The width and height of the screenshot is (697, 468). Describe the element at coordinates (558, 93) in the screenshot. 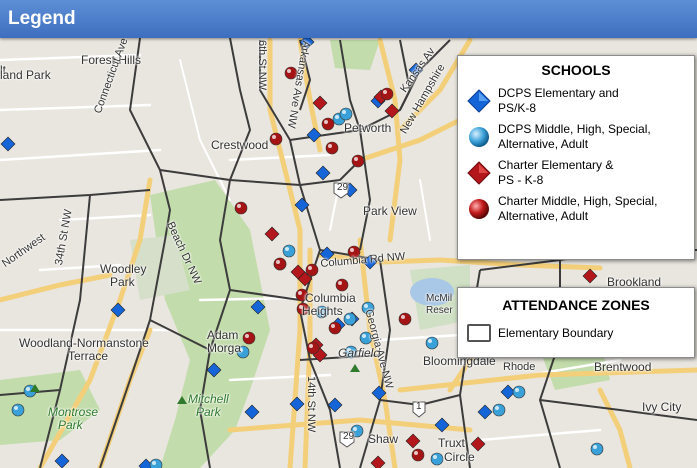

I see `legend-dcps-elementary-line1: DCPS Elementary and` at that location.